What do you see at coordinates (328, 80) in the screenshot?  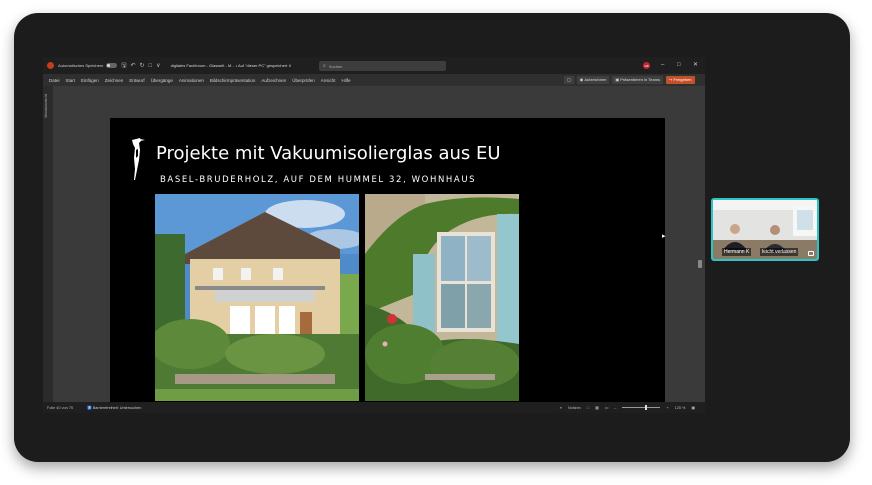 I see `tab-ansicht: Ansicht` at bounding box center [328, 80].